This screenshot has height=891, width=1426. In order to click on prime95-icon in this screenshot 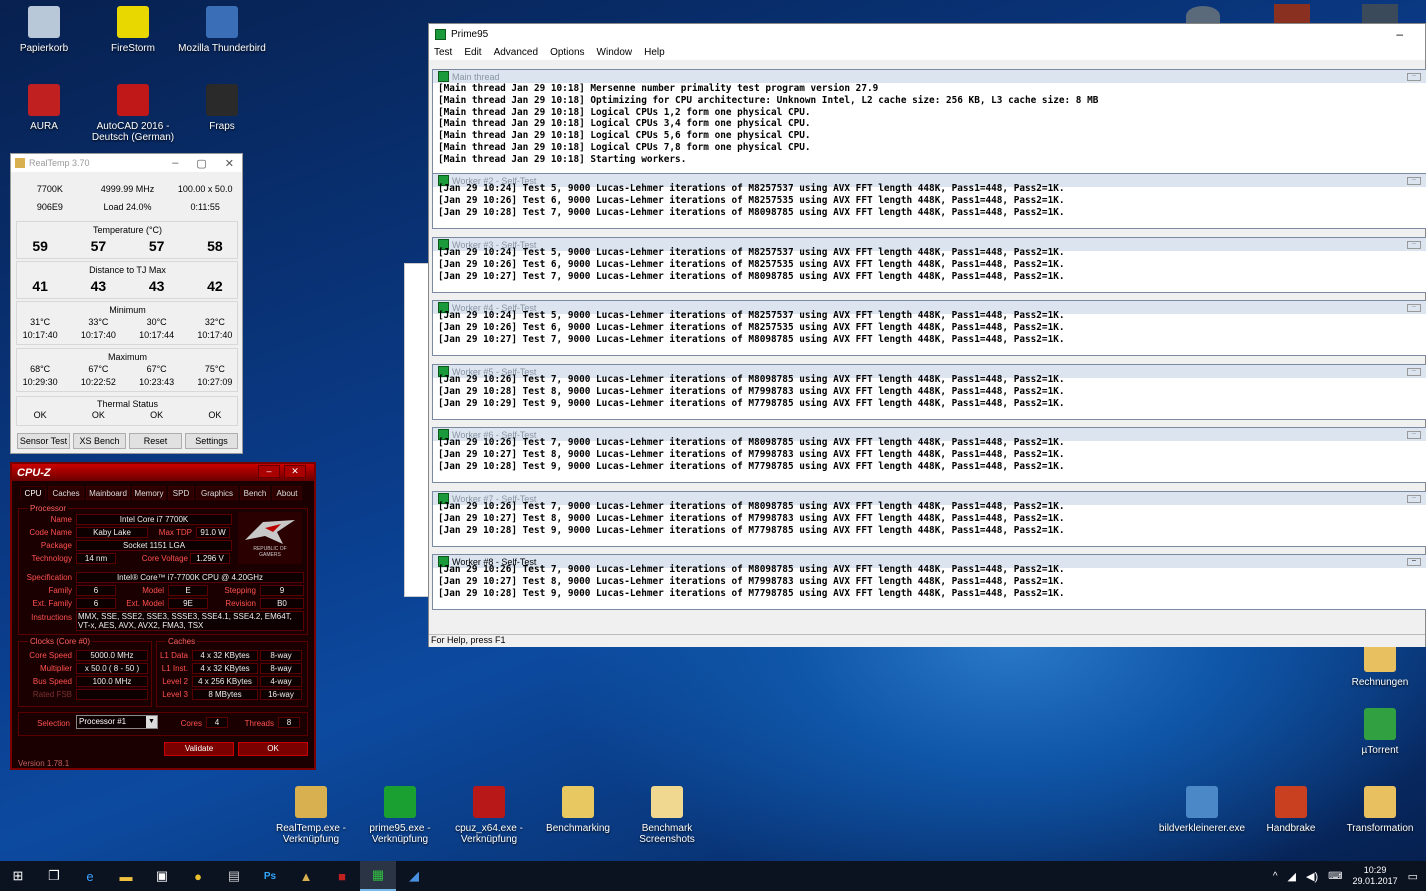, I will do `click(400, 802)`.